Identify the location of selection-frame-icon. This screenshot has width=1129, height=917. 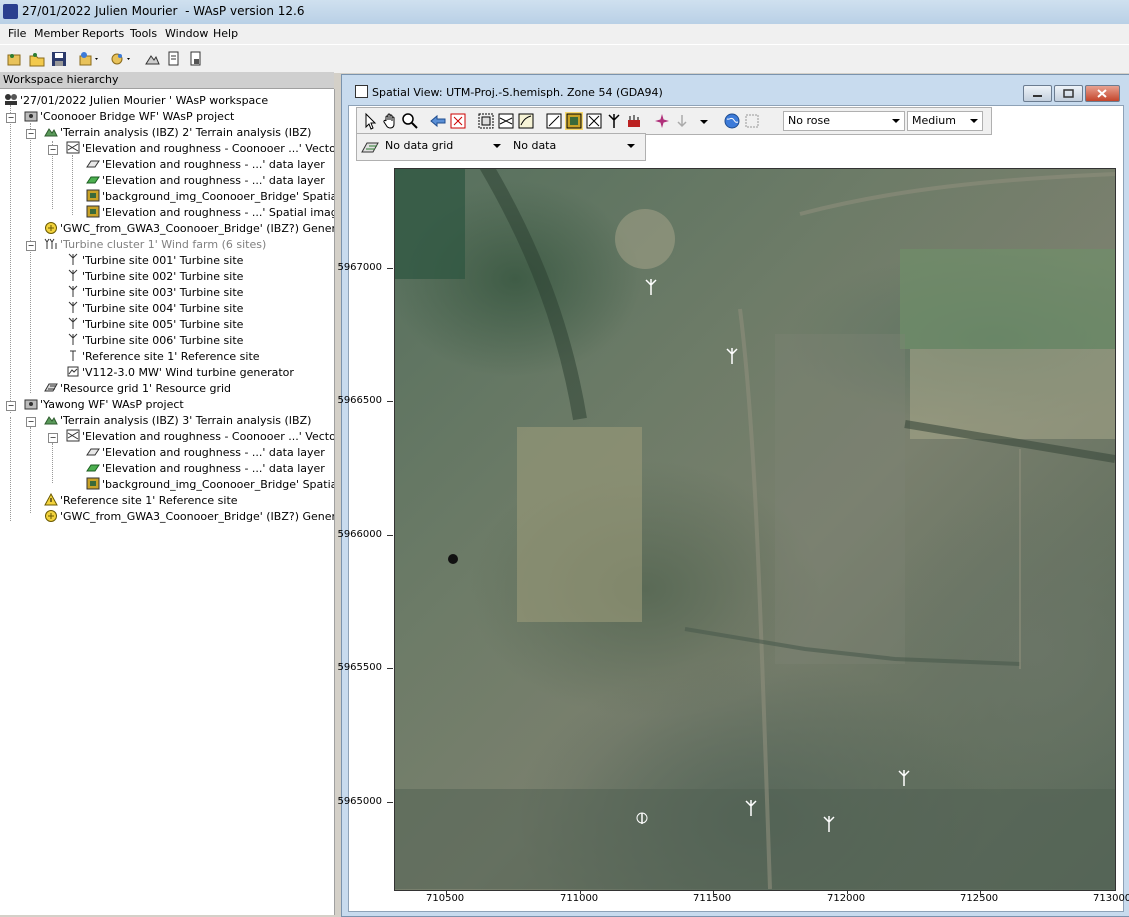
(752, 121).